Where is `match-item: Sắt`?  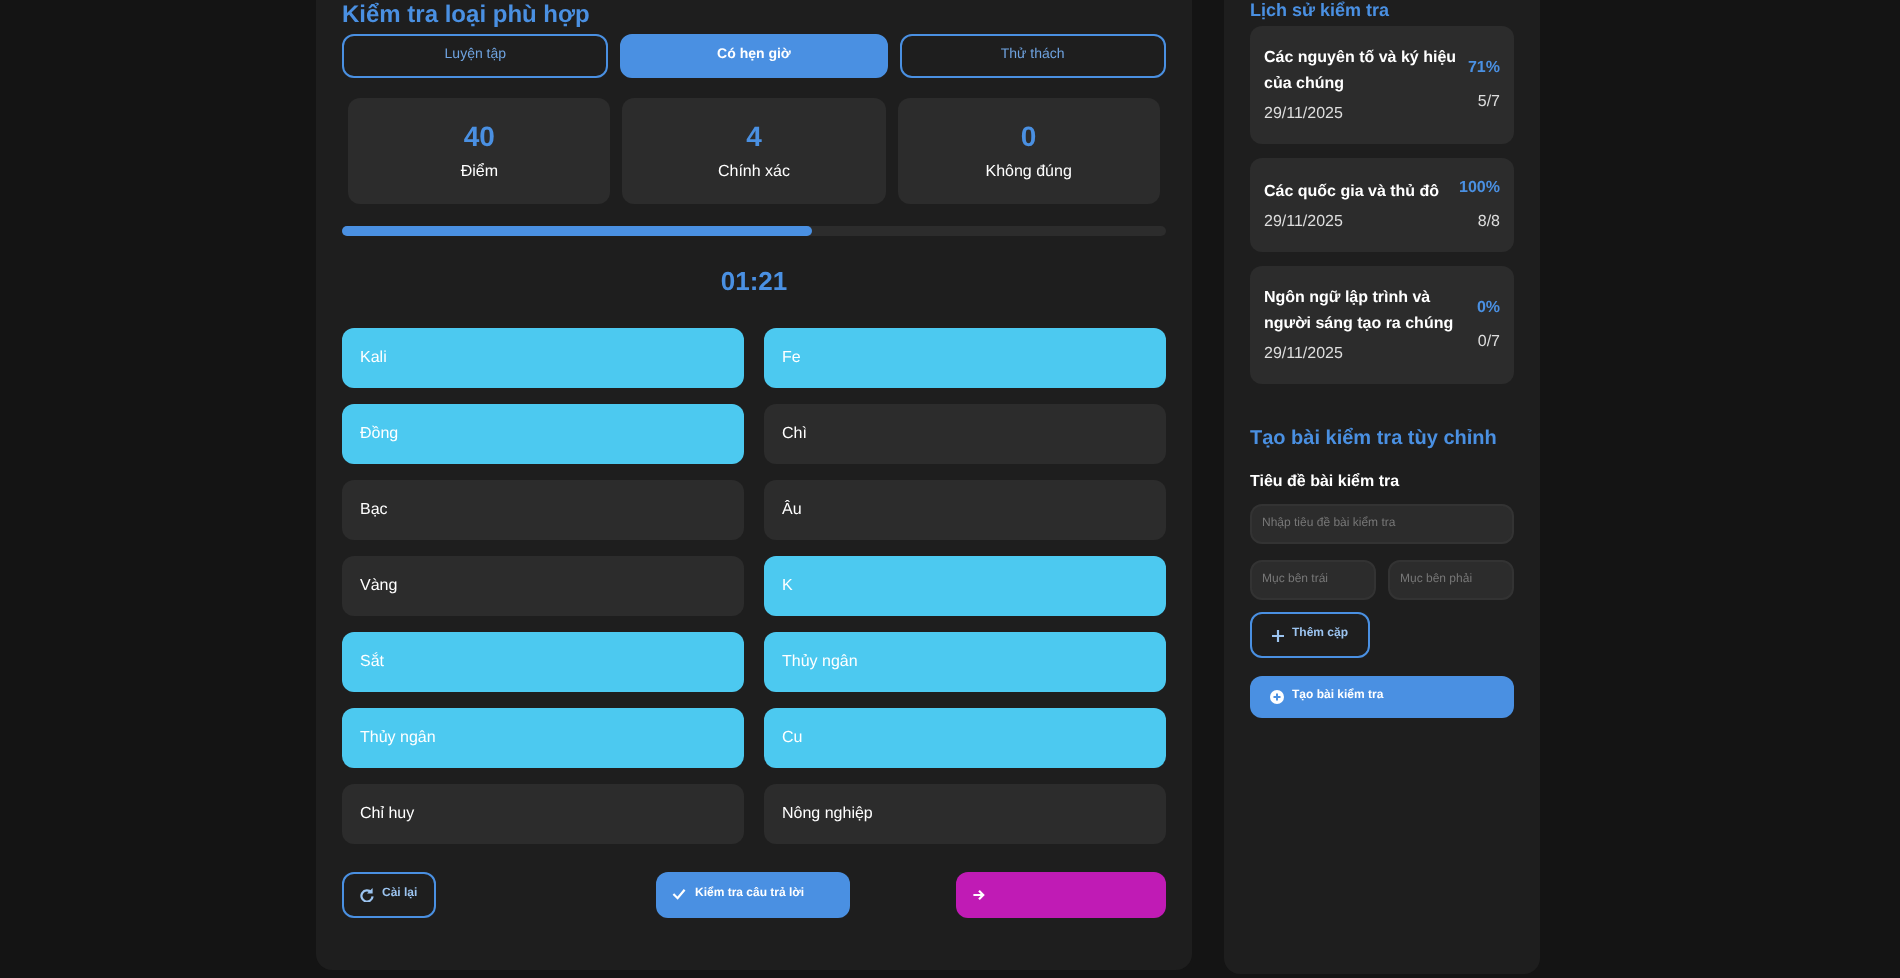
match-item: Sắt is located at coordinates (543, 661).